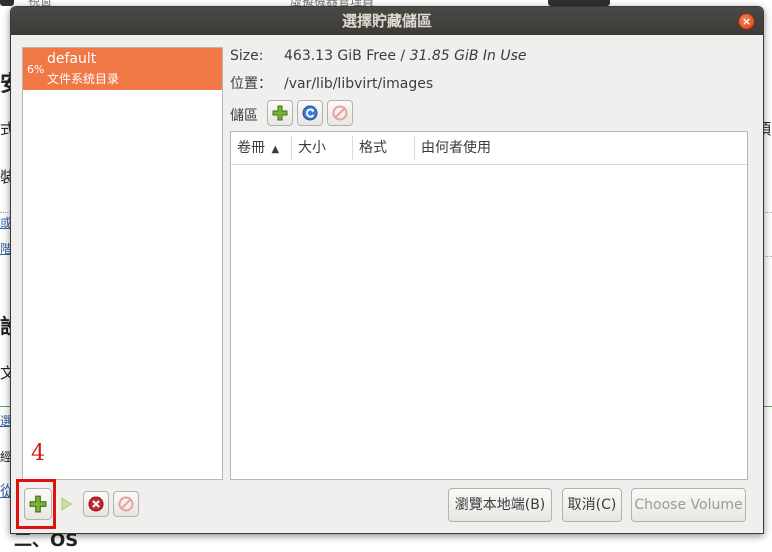 The height and width of the screenshot is (552, 772). Describe the element at coordinates (251, 148) in the screenshot. I see `column-volume-label: 卷冊` at that location.